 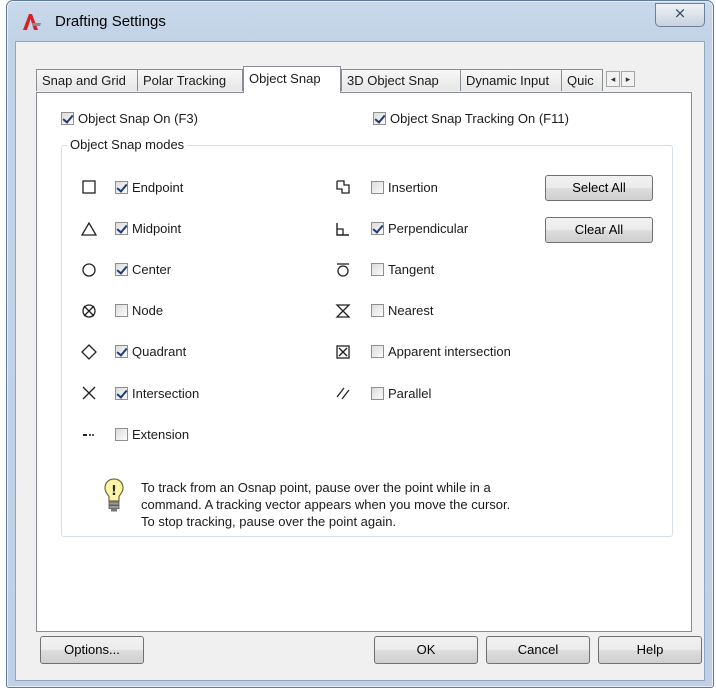 I want to click on endpoint-label: Endpoint, so click(x=157, y=187).